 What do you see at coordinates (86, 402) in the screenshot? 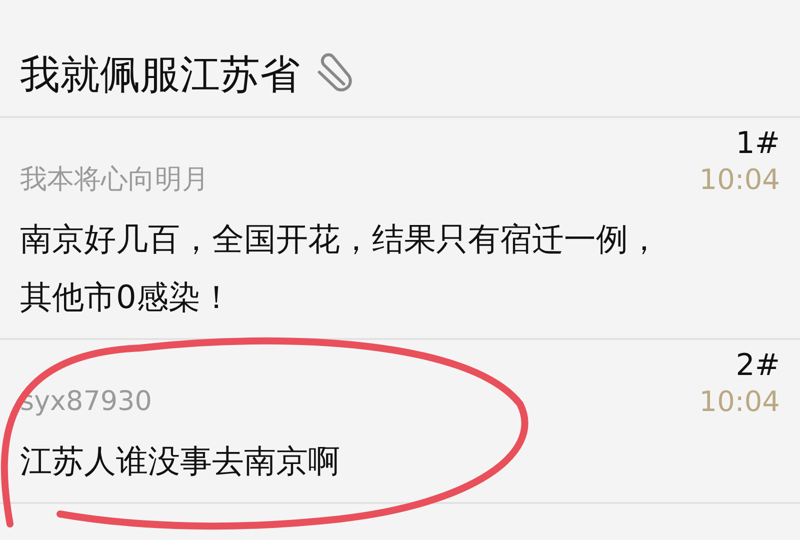
I see `author-name: syx87930` at bounding box center [86, 402].